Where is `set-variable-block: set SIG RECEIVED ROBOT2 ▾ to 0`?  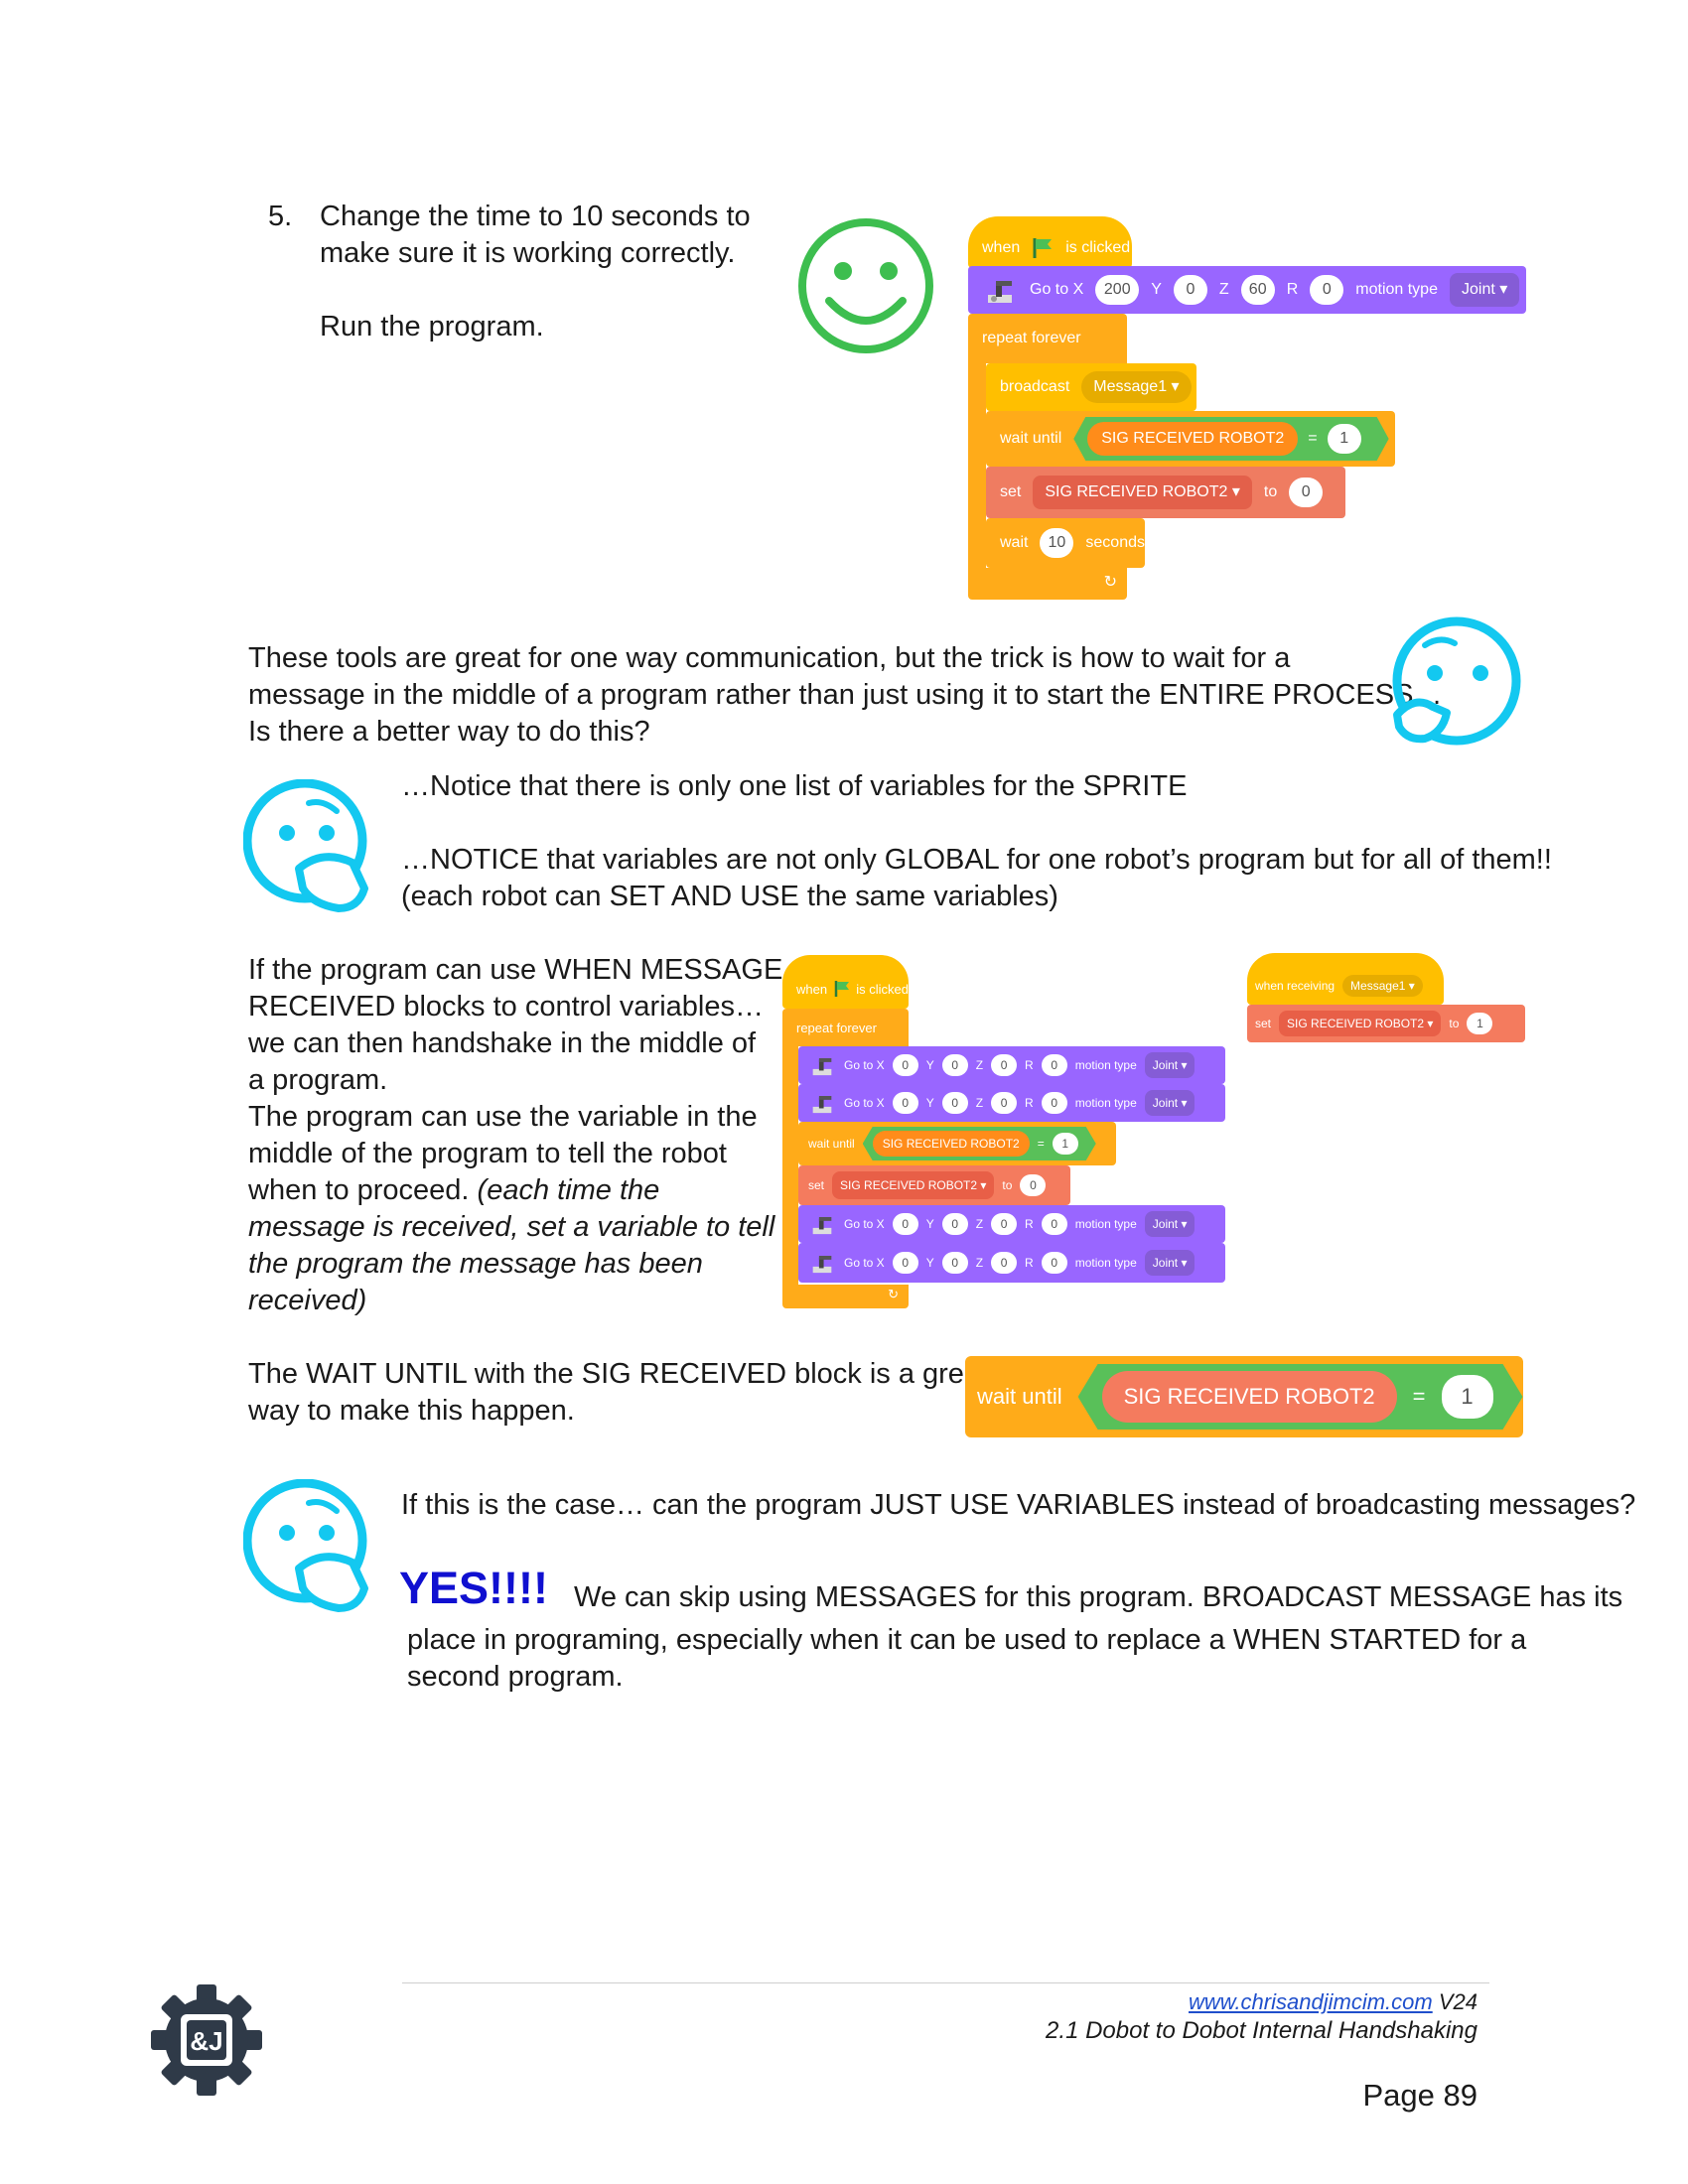
set-variable-block: set SIG RECEIVED ROBOT2 ▾ to 0 is located at coordinates (1165, 492).